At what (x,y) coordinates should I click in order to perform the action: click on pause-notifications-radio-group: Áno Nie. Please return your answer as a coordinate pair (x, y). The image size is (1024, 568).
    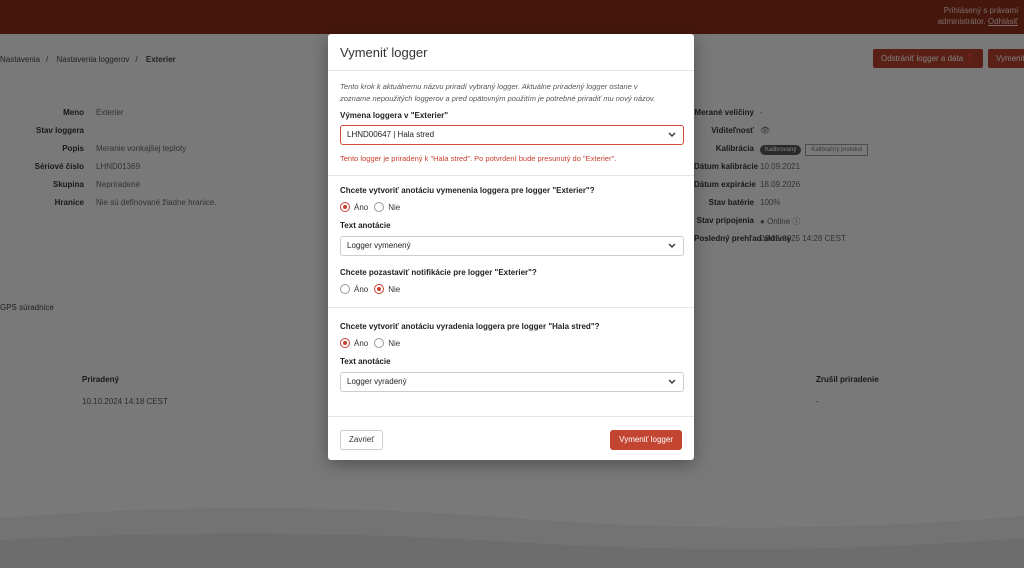
    Looking at the image, I should click on (511, 289).